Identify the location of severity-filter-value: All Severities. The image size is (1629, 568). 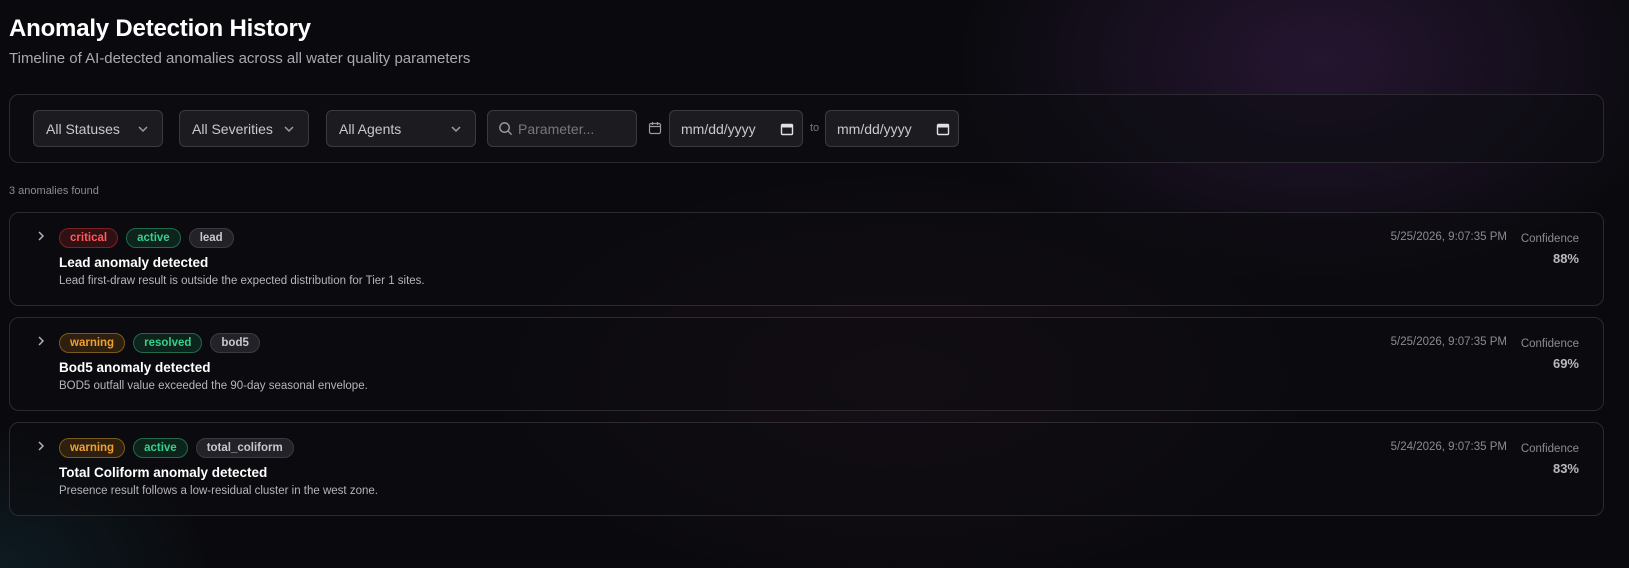
(232, 128).